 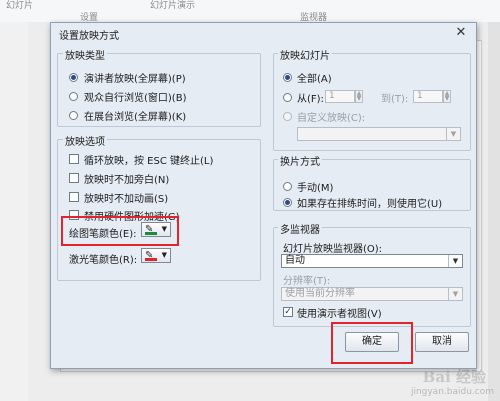 What do you see at coordinates (395, 99) in the screenshot?
I see `to-label: 到(T):` at bounding box center [395, 99].